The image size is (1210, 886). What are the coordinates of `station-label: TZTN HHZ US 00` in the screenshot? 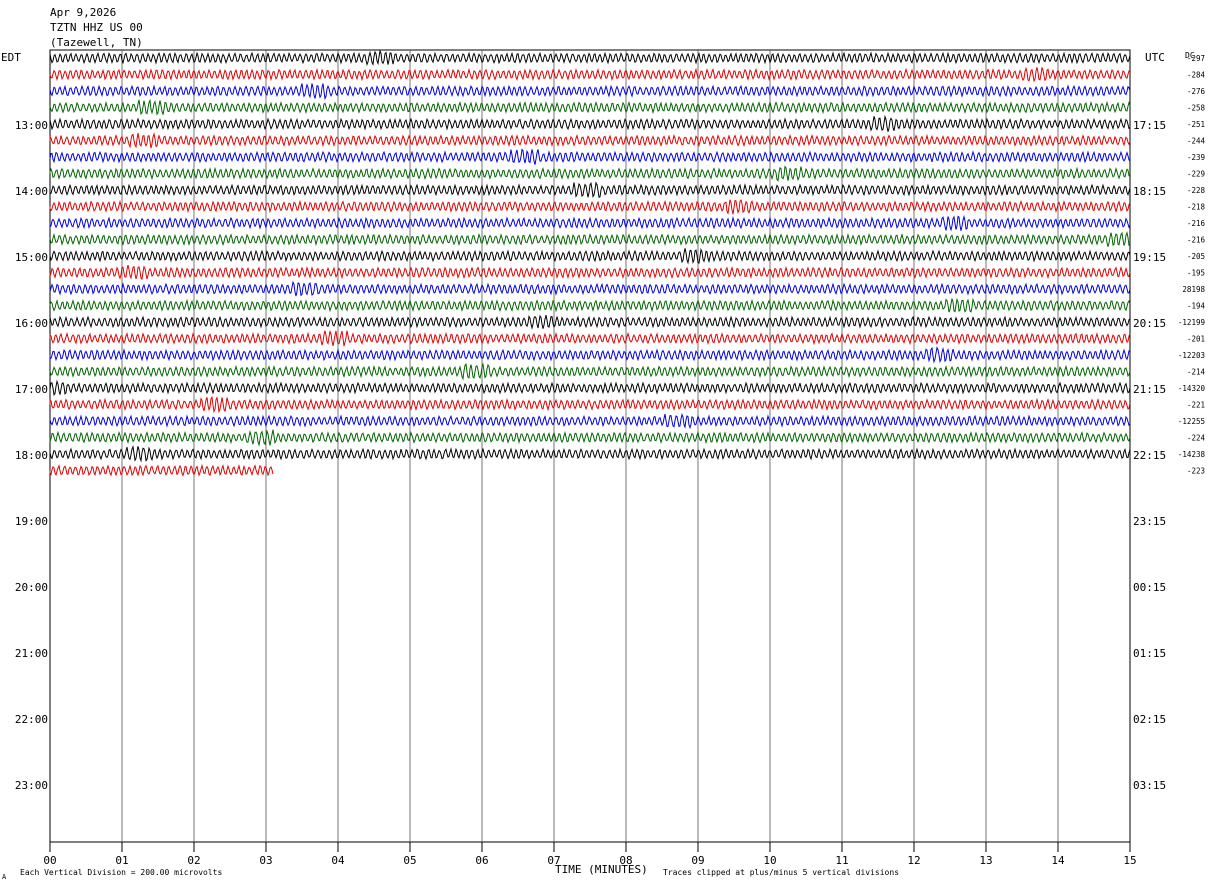 It's located at (96, 27).